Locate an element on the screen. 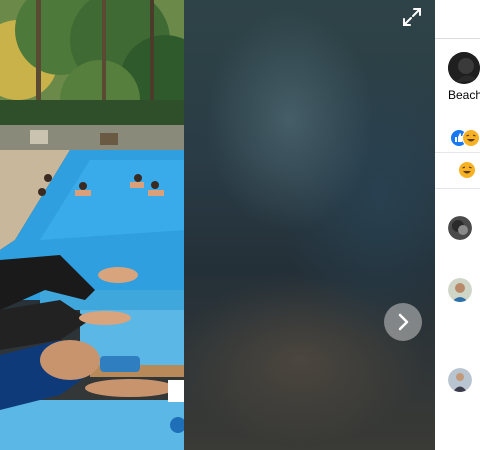 The width and height of the screenshot is (480, 450). reactions-summary is located at coordinates (465, 138).